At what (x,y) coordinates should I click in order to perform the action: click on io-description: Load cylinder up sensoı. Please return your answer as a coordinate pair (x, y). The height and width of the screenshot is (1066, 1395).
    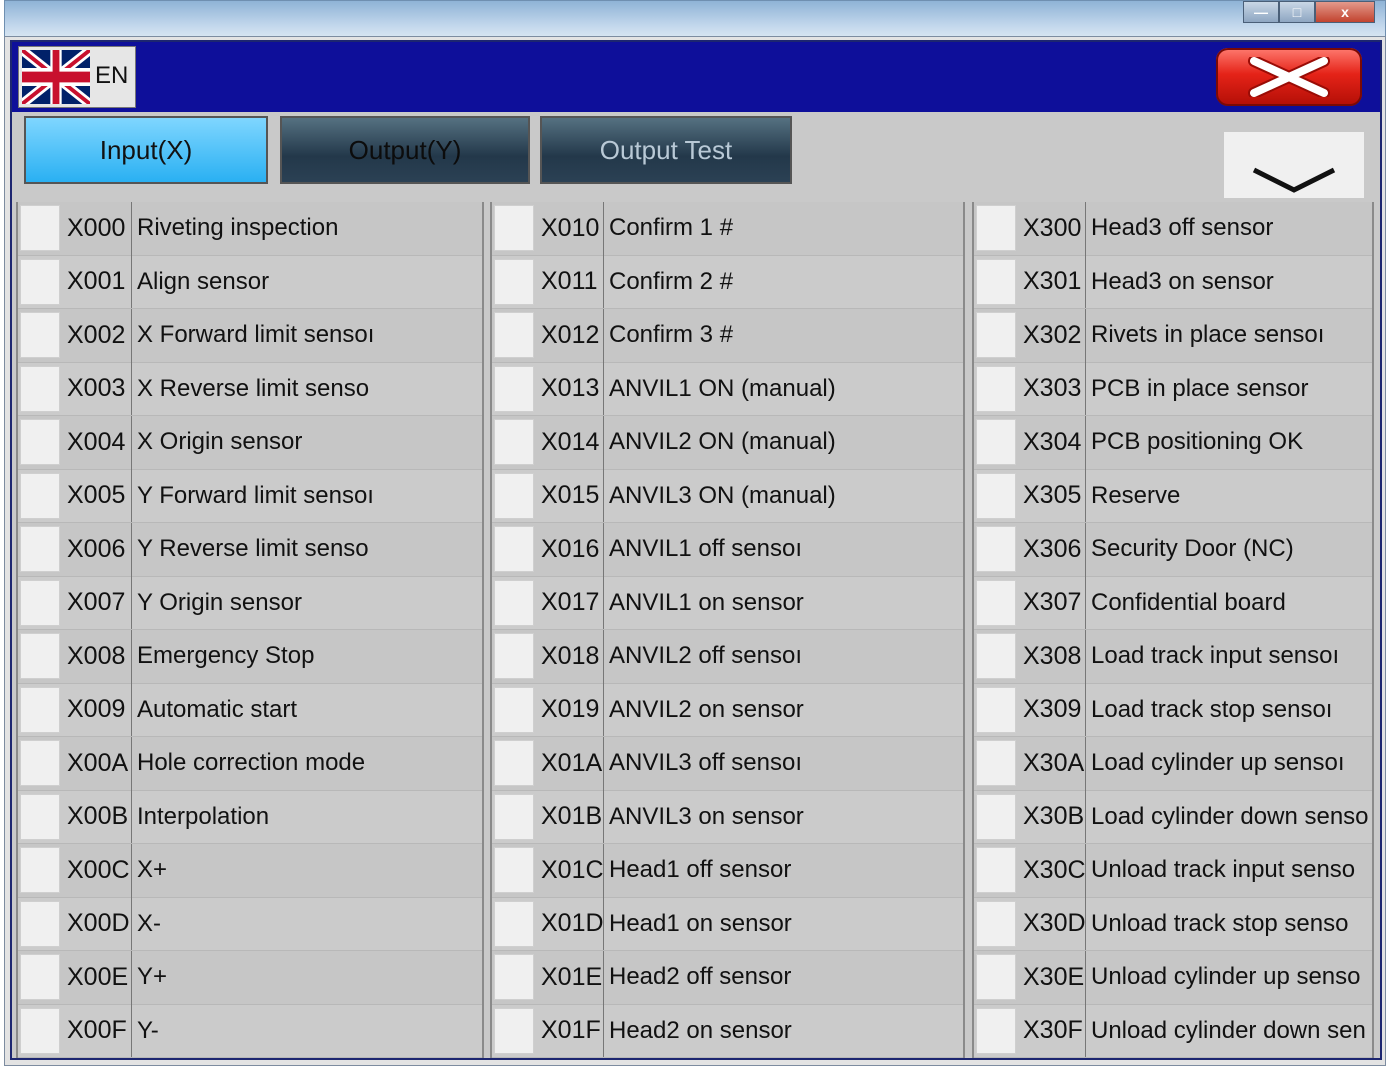
    Looking at the image, I should click on (1218, 763).